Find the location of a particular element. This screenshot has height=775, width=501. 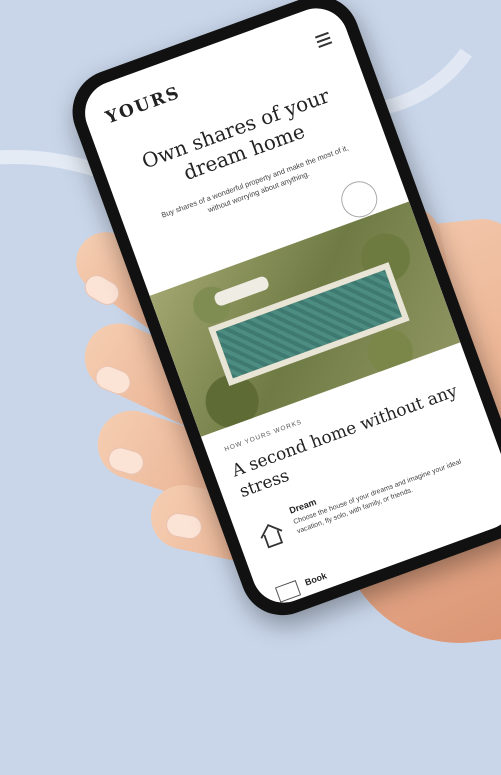

sun-lounger is located at coordinates (241, 291).